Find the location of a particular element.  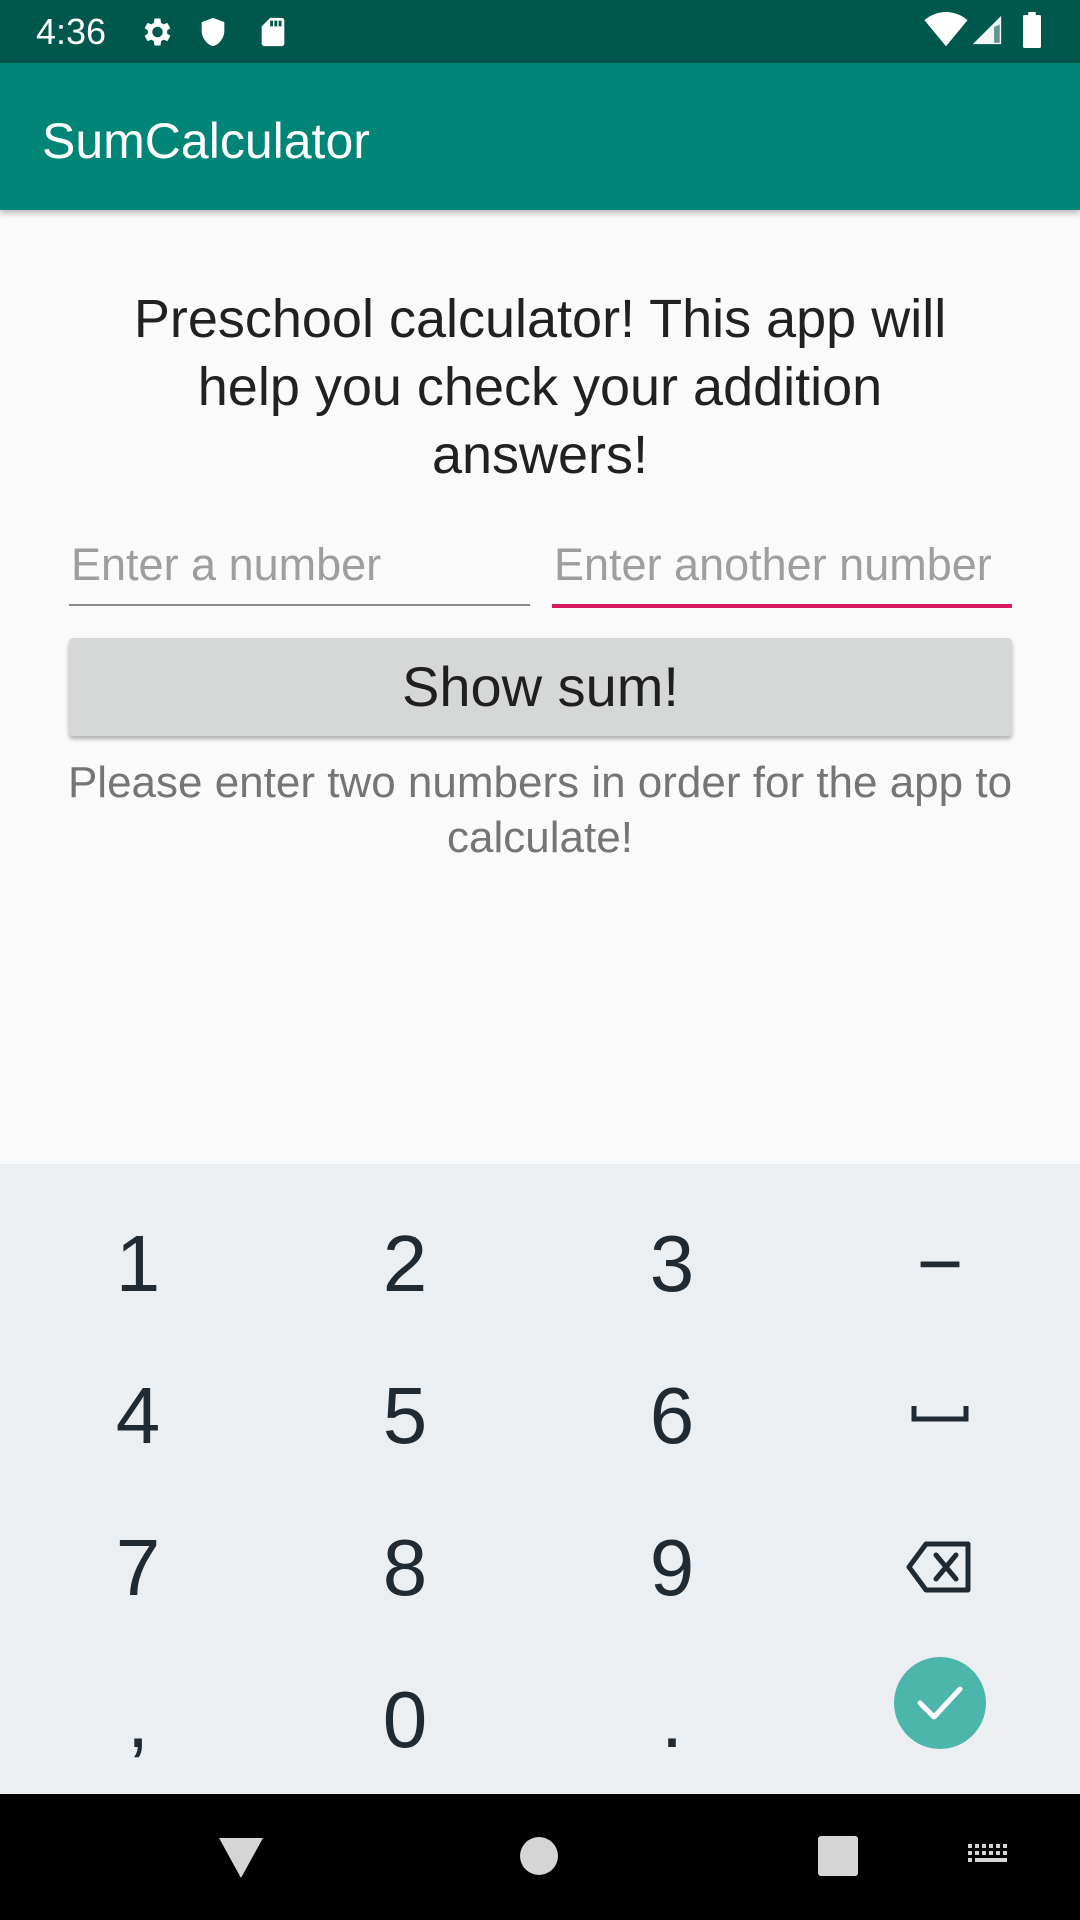

signal-icon is located at coordinates (987, 32).